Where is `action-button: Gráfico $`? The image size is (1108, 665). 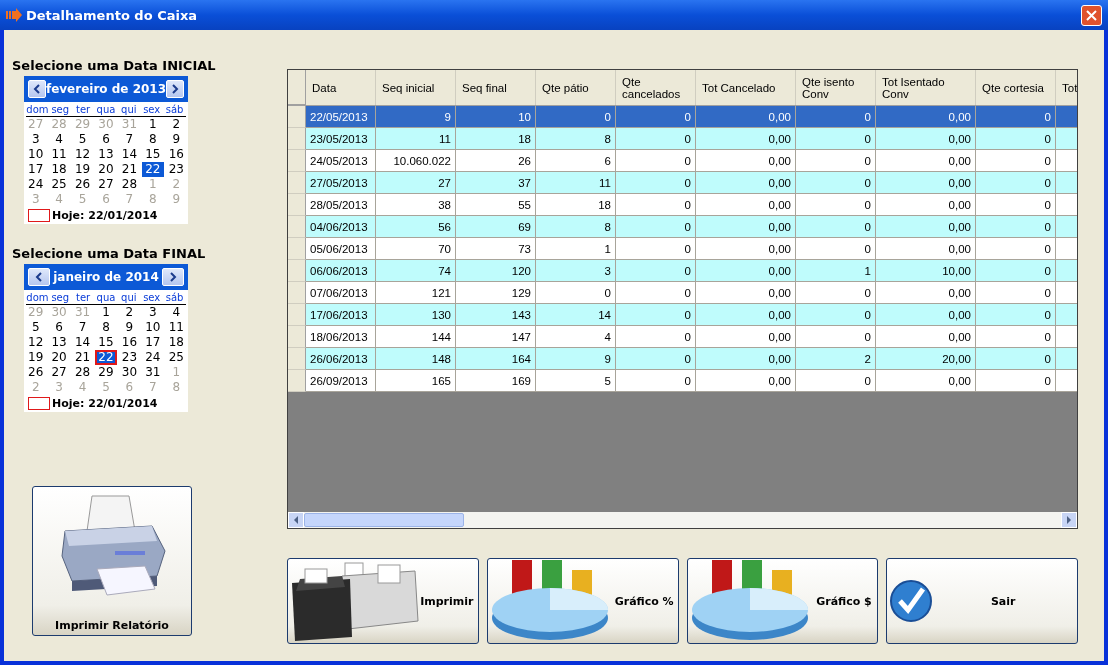 action-button: Gráfico $ is located at coordinates (782, 601).